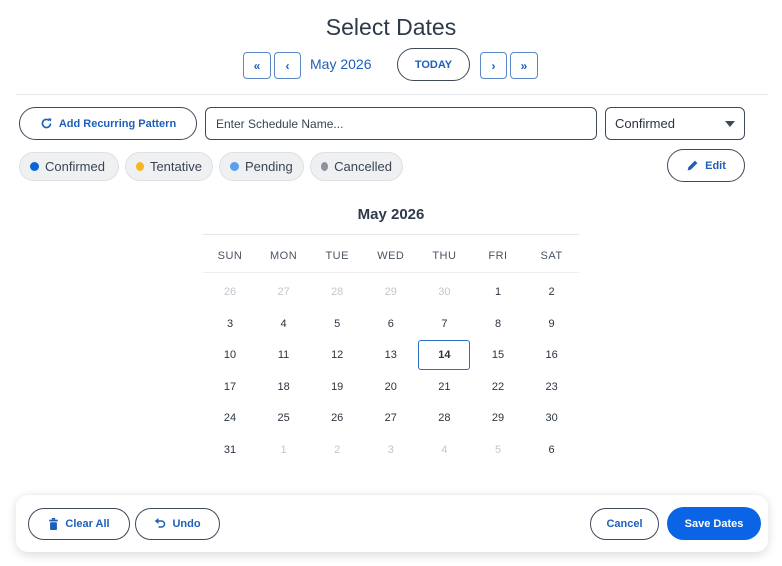 This screenshot has height=566, width=782. I want to click on next-month-button: ›, so click(493, 65).